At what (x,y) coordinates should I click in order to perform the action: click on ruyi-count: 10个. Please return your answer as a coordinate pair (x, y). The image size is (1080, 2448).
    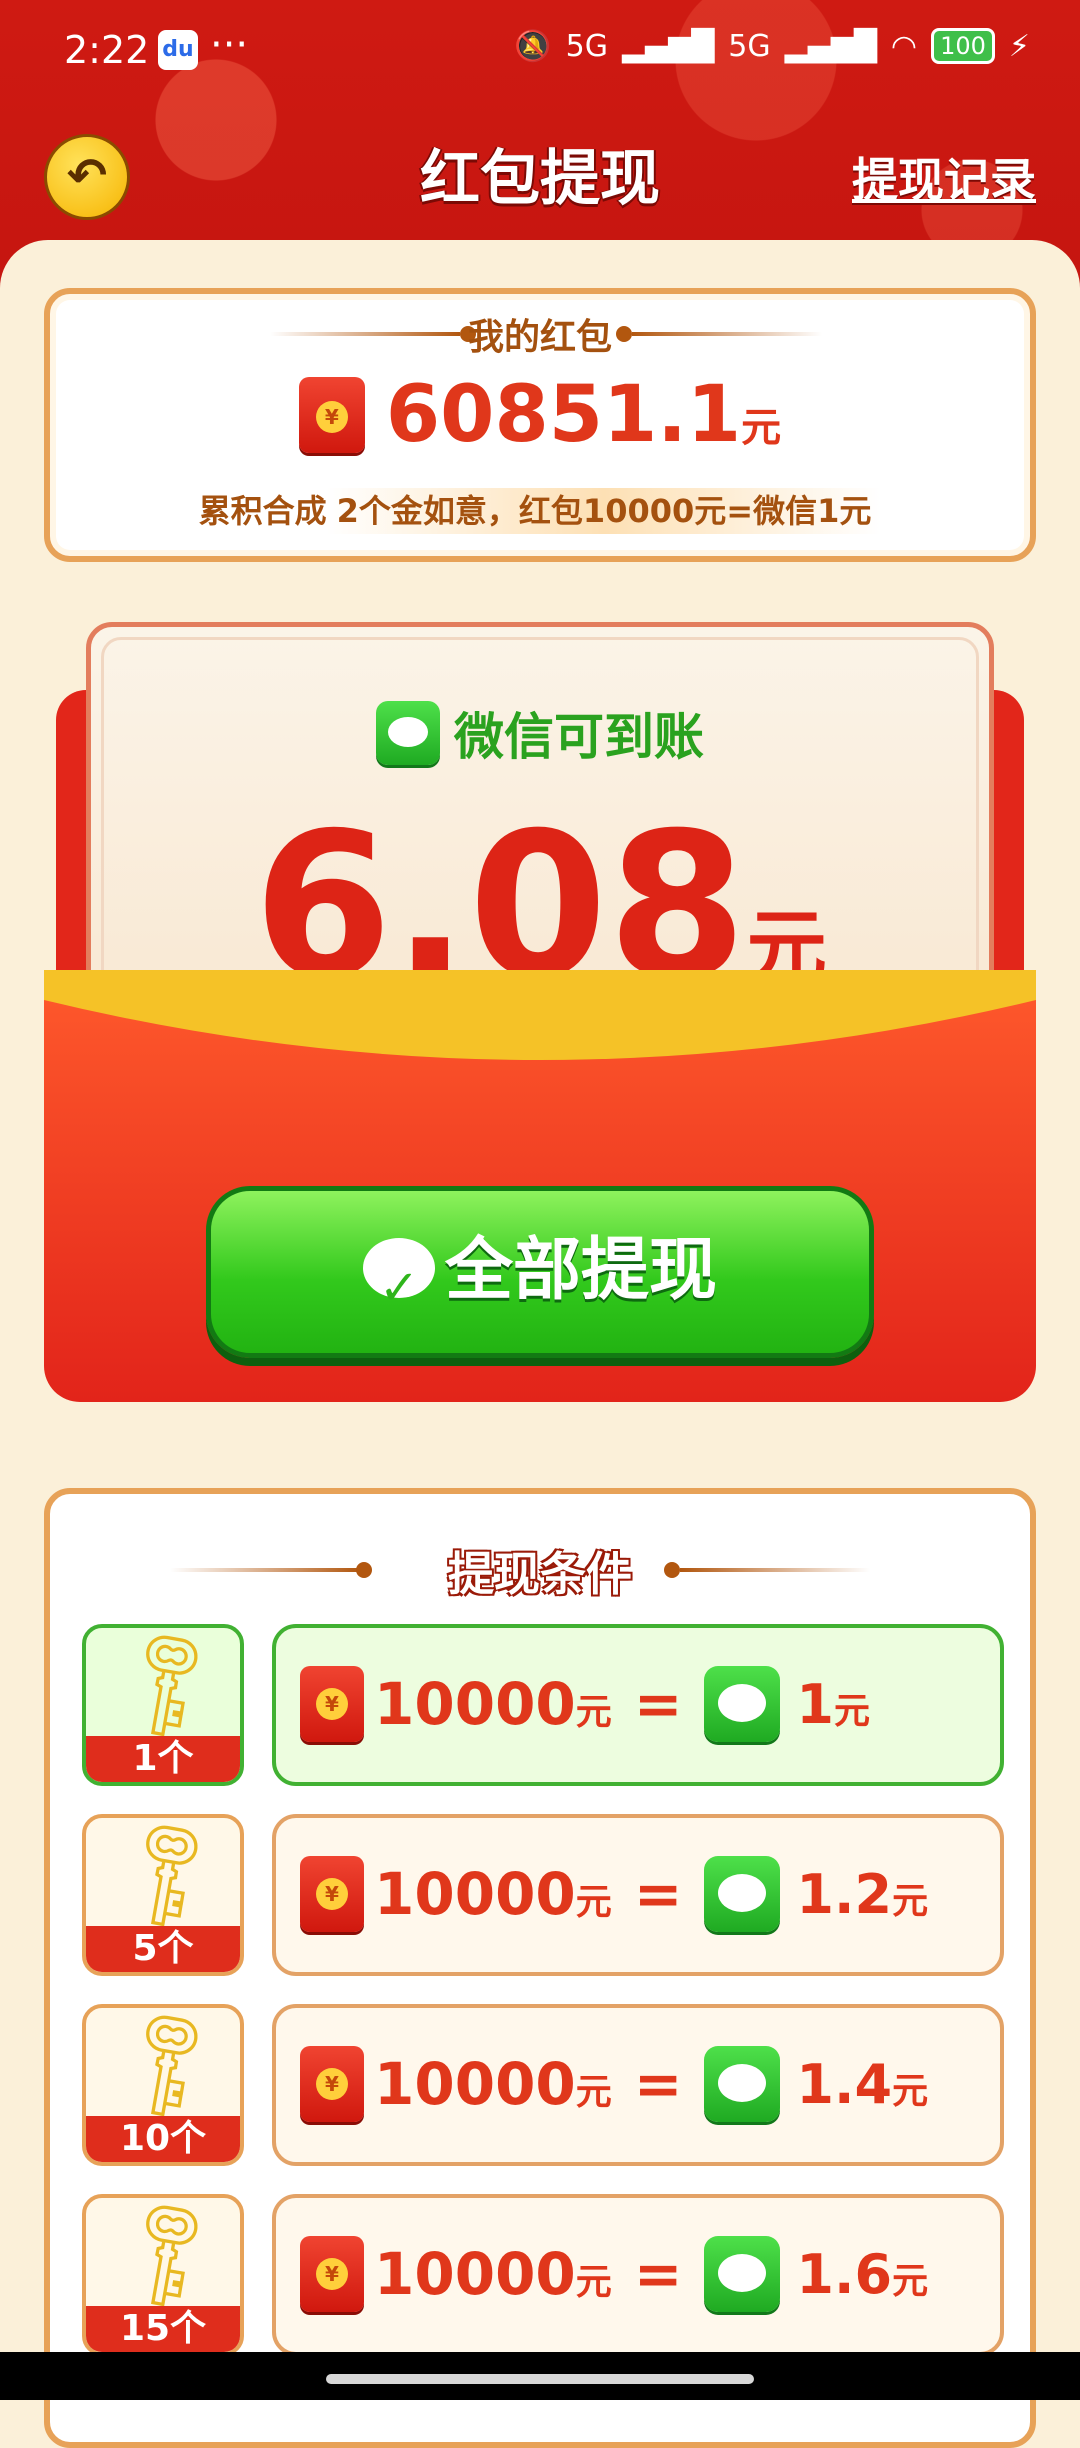
    Looking at the image, I should click on (163, 2139).